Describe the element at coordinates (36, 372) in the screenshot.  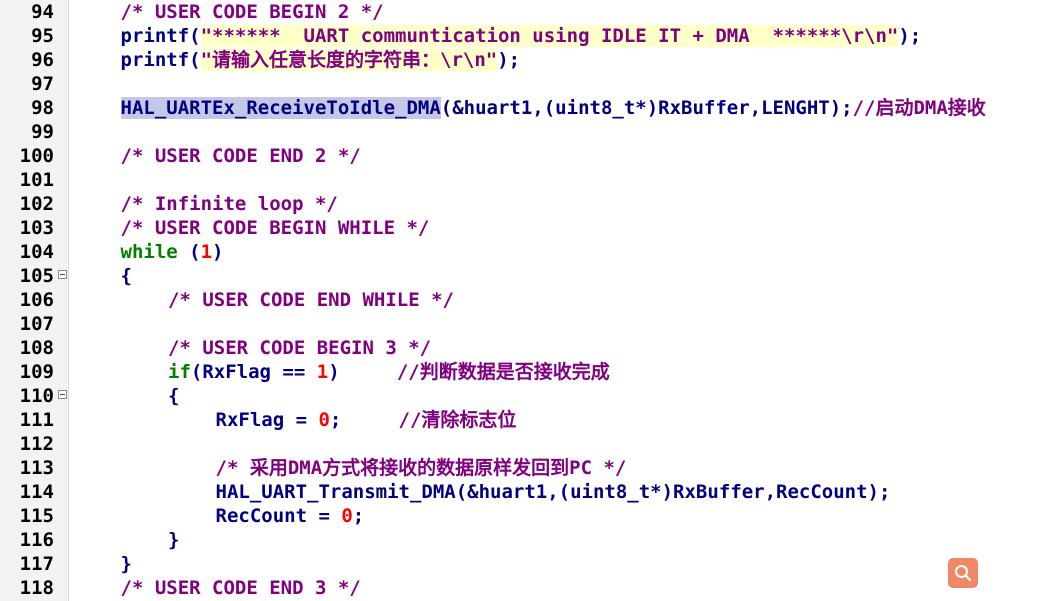
I see `line-number: 109` at that location.